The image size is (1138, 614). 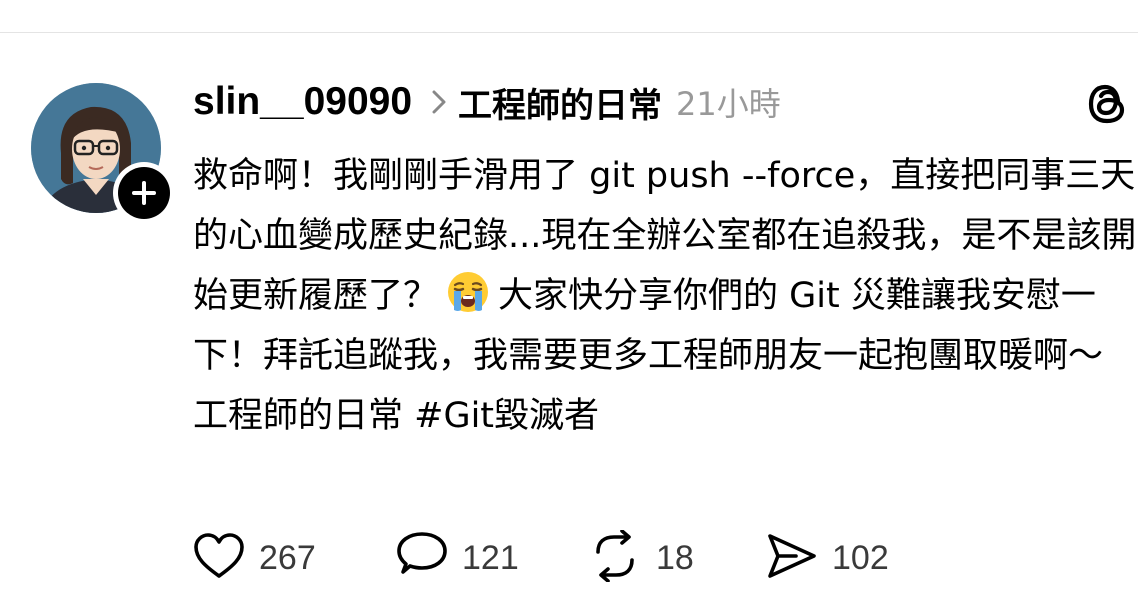 I want to click on repost-button: 18, so click(x=641, y=557).